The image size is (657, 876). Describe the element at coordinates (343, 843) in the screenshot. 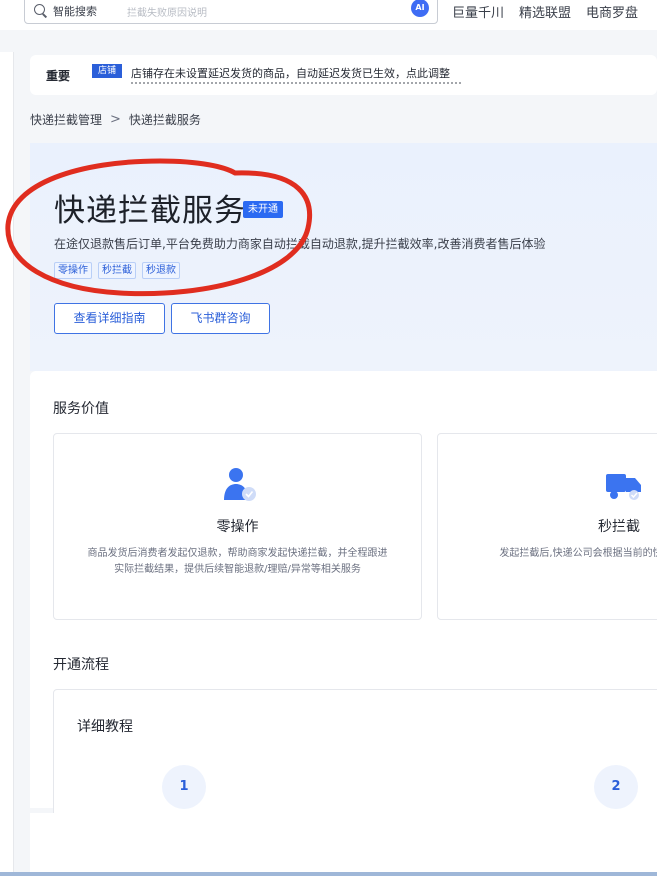

I see `bottom-panel` at that location.